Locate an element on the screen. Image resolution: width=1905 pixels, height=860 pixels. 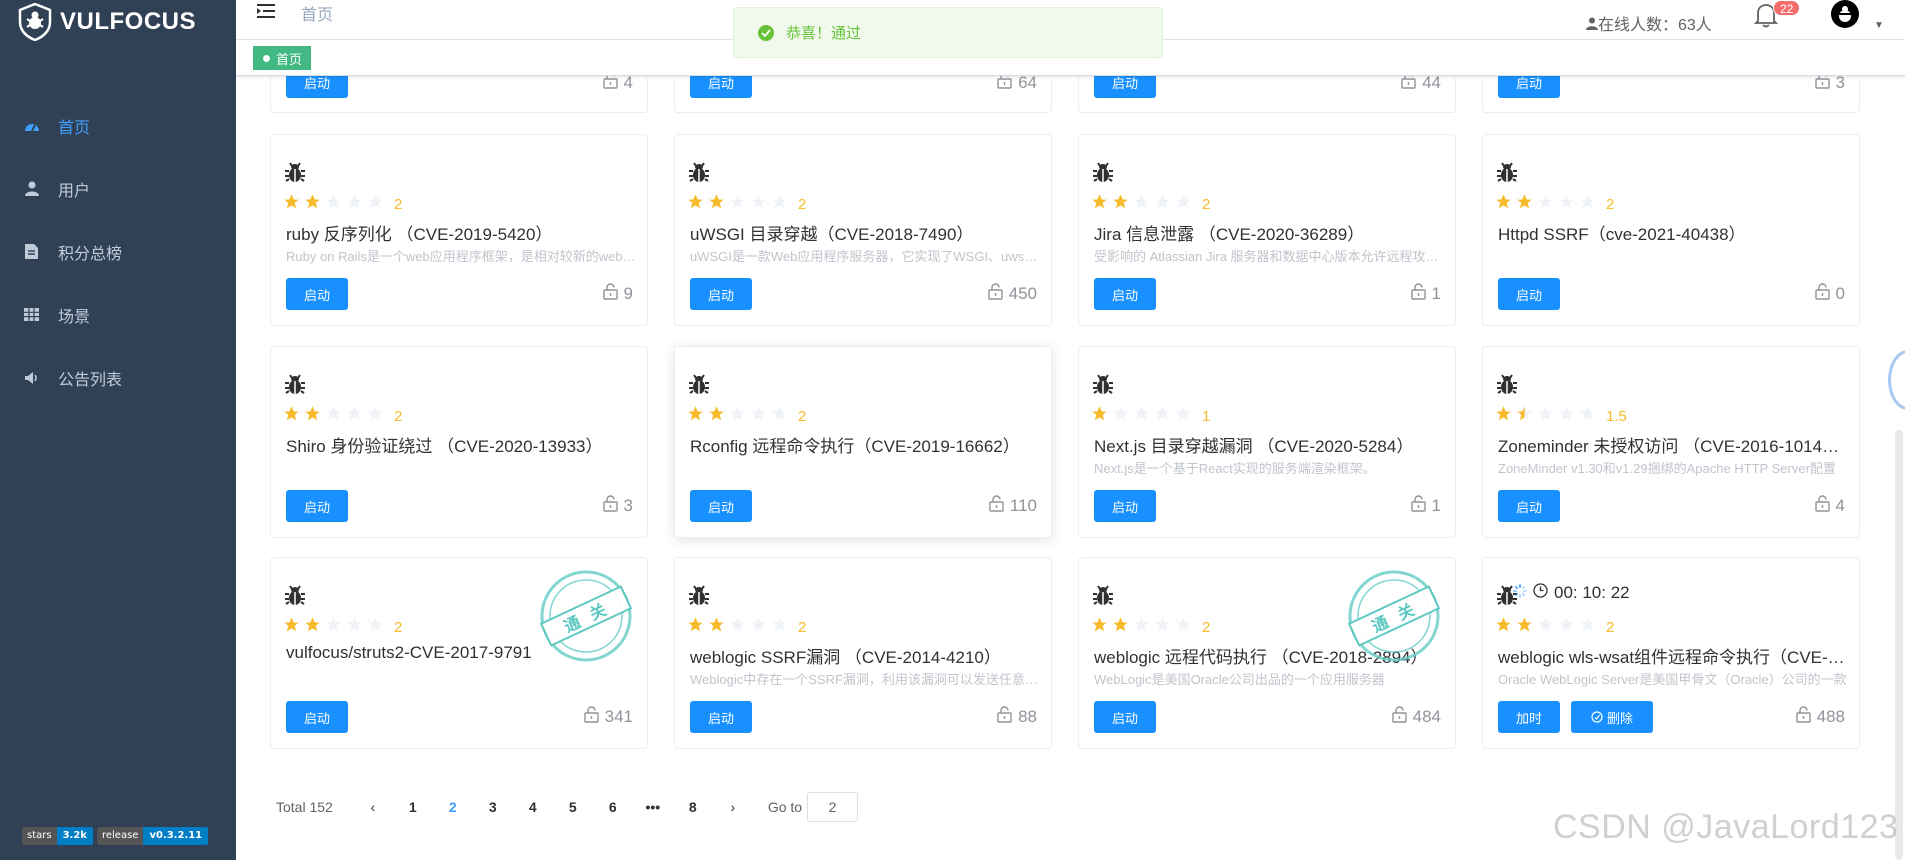
sidebar-item-scenes: 场景 is located at coordinates (118, 314).